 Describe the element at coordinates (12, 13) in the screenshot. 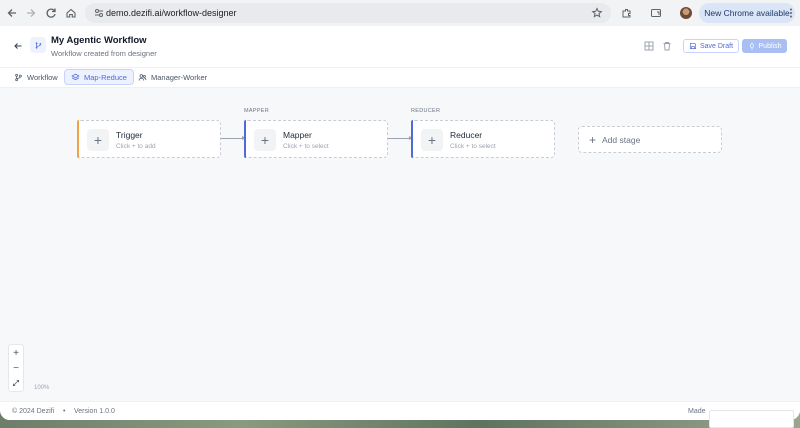

I see `back-arrow-icon` at that location.